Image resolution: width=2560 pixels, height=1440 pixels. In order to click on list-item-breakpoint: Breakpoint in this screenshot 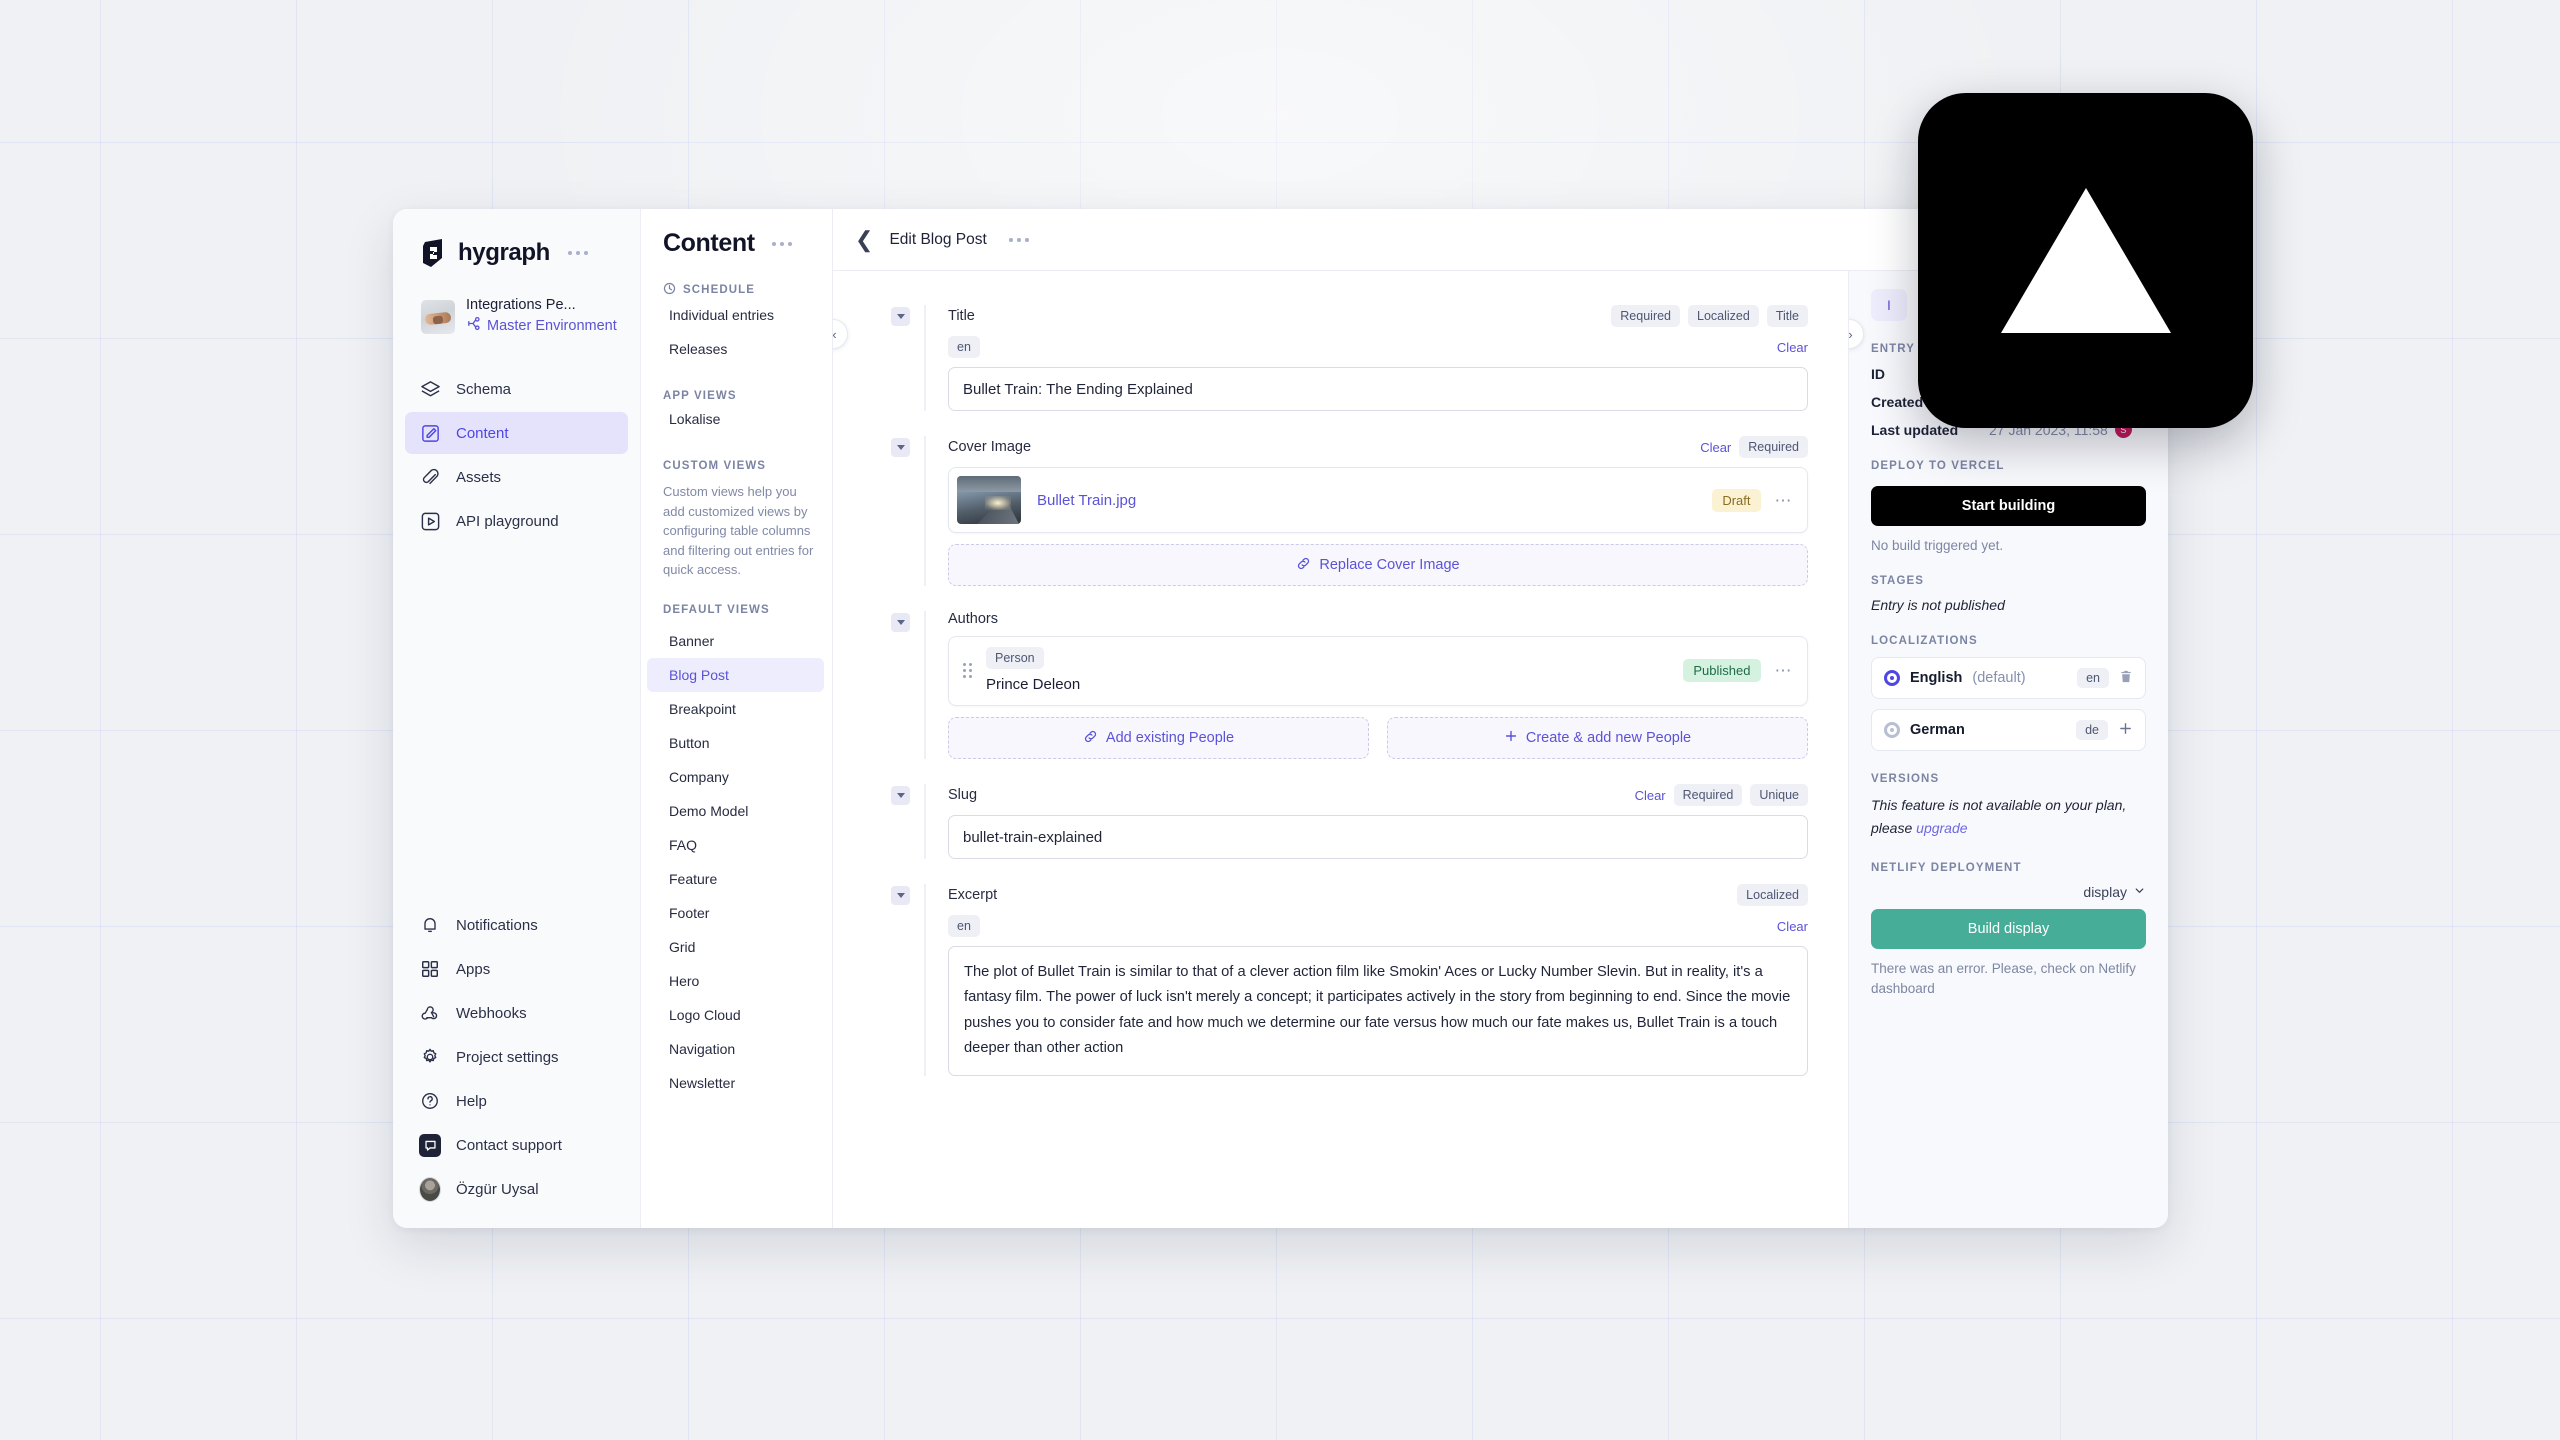, I will do `click(735, 709)`.